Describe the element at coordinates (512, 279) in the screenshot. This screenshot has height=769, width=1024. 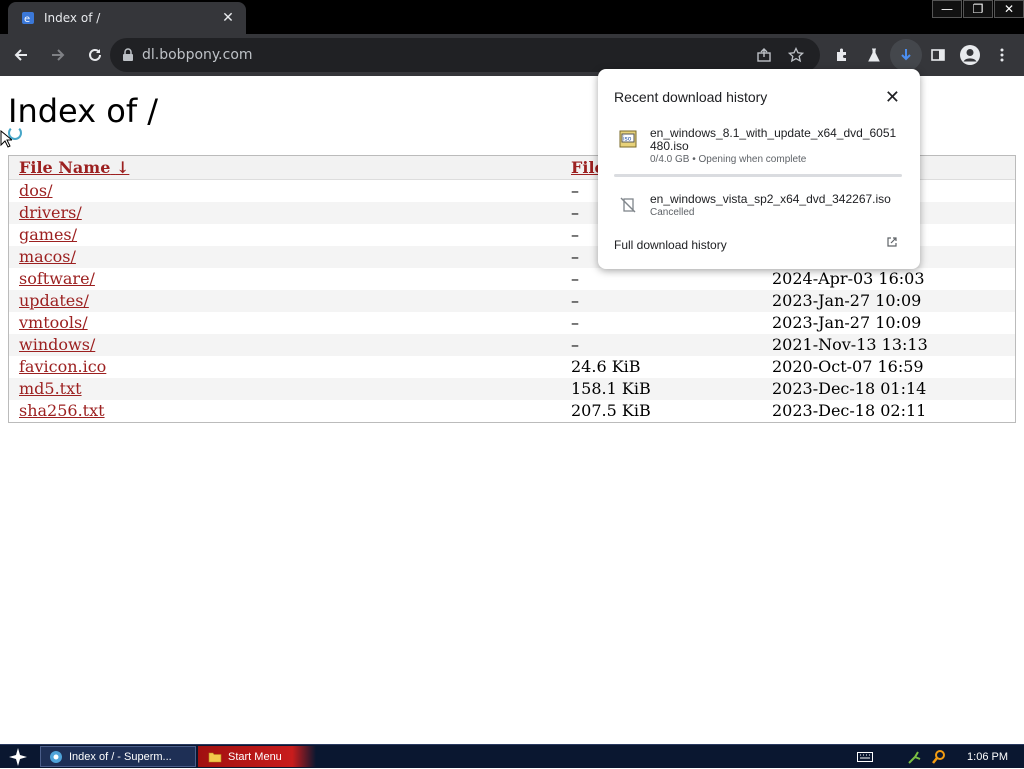
I see `table-row: software/ – 2024-Apr-03 16:03` at that location.